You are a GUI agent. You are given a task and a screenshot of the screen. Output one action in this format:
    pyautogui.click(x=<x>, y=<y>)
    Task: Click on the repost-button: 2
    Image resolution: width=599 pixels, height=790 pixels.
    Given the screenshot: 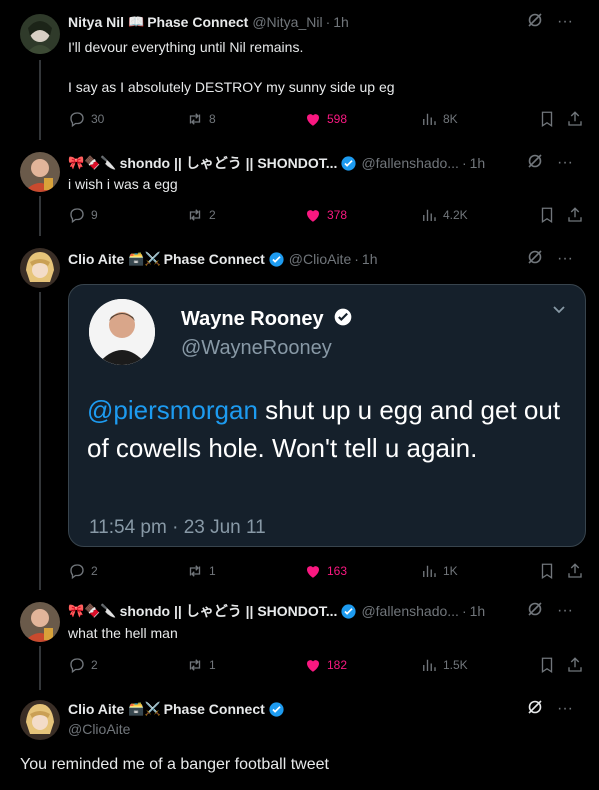 What is the action you would take?
    pyautogui.click(x=201, y=215)
    